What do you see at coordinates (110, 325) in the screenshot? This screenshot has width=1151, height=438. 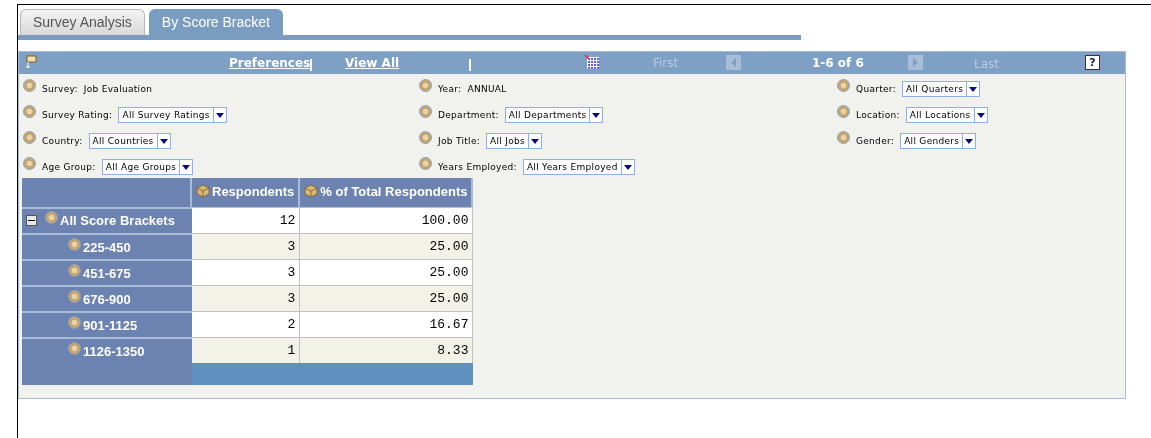 I see `row-label: 901-1125` at bounding box center [110, 325].